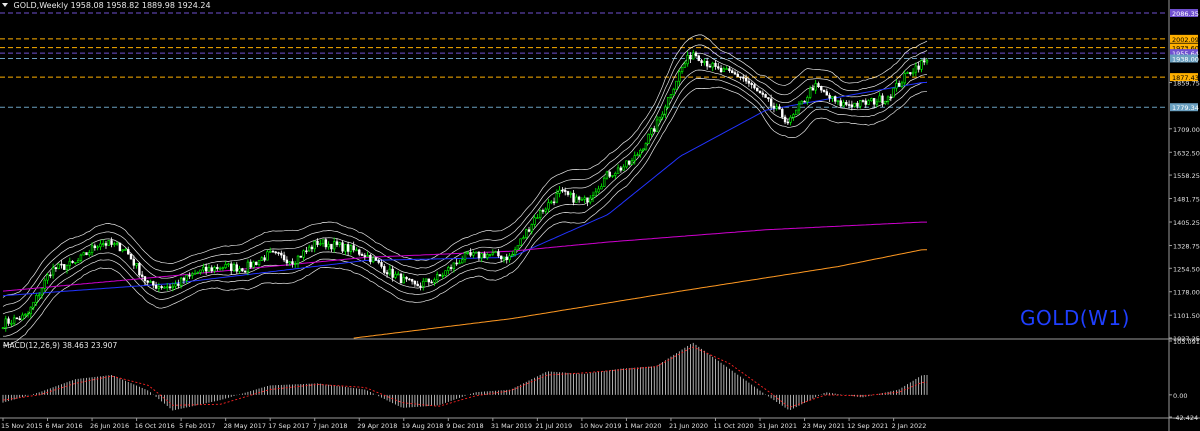  What do you see at coordinates (733, 426) in the screenshot?
I see `time-tick-label: 11 Oct 2020` at bounding box center [733, 426].